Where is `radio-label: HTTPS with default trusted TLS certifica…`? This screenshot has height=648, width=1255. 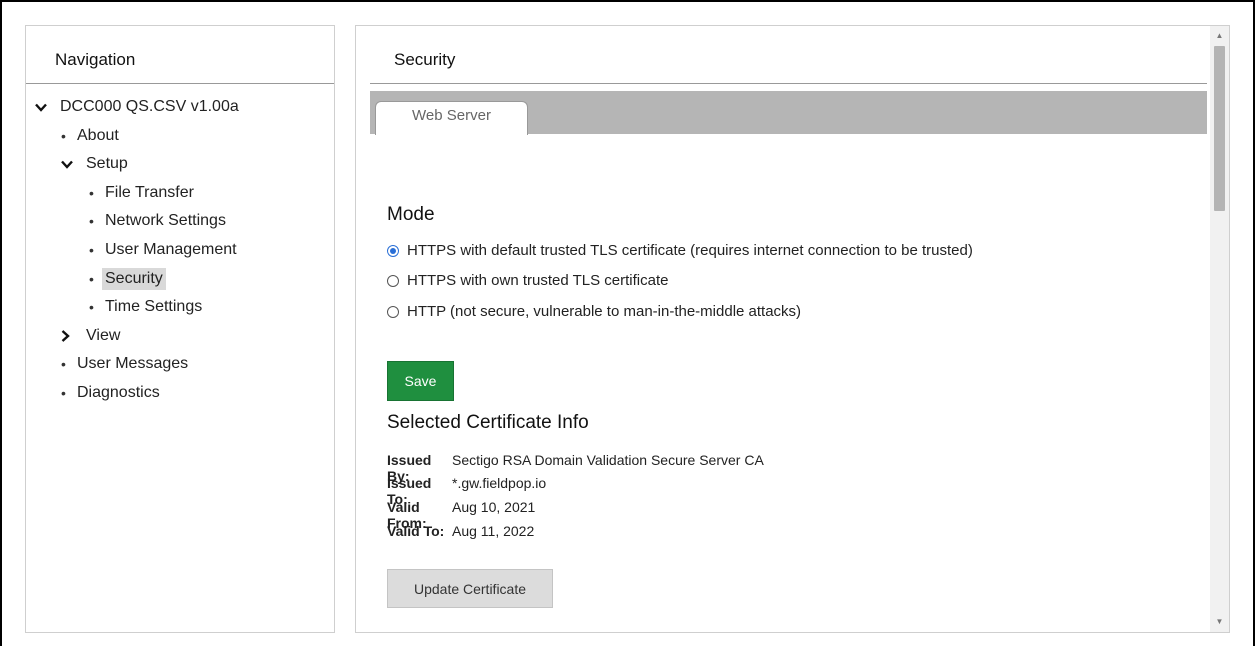 radio-label: HTTPS with default trusted TLS certifica… is located at coordinates (690, 250).